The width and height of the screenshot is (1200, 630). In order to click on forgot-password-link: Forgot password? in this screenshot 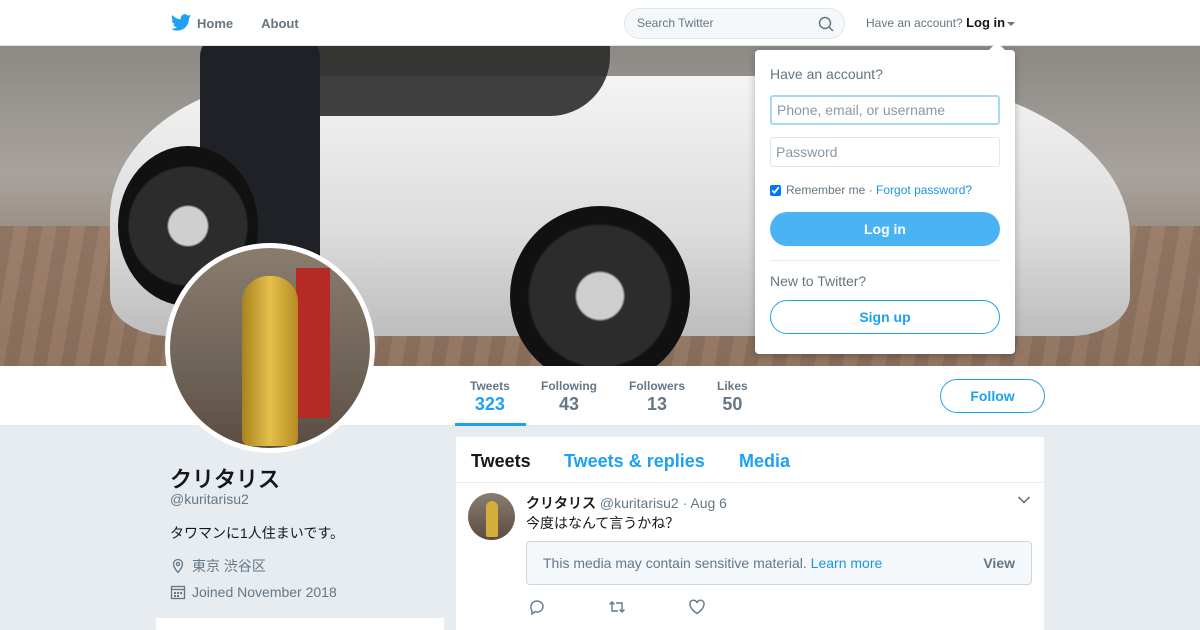, I will do `click(924, 190)`.